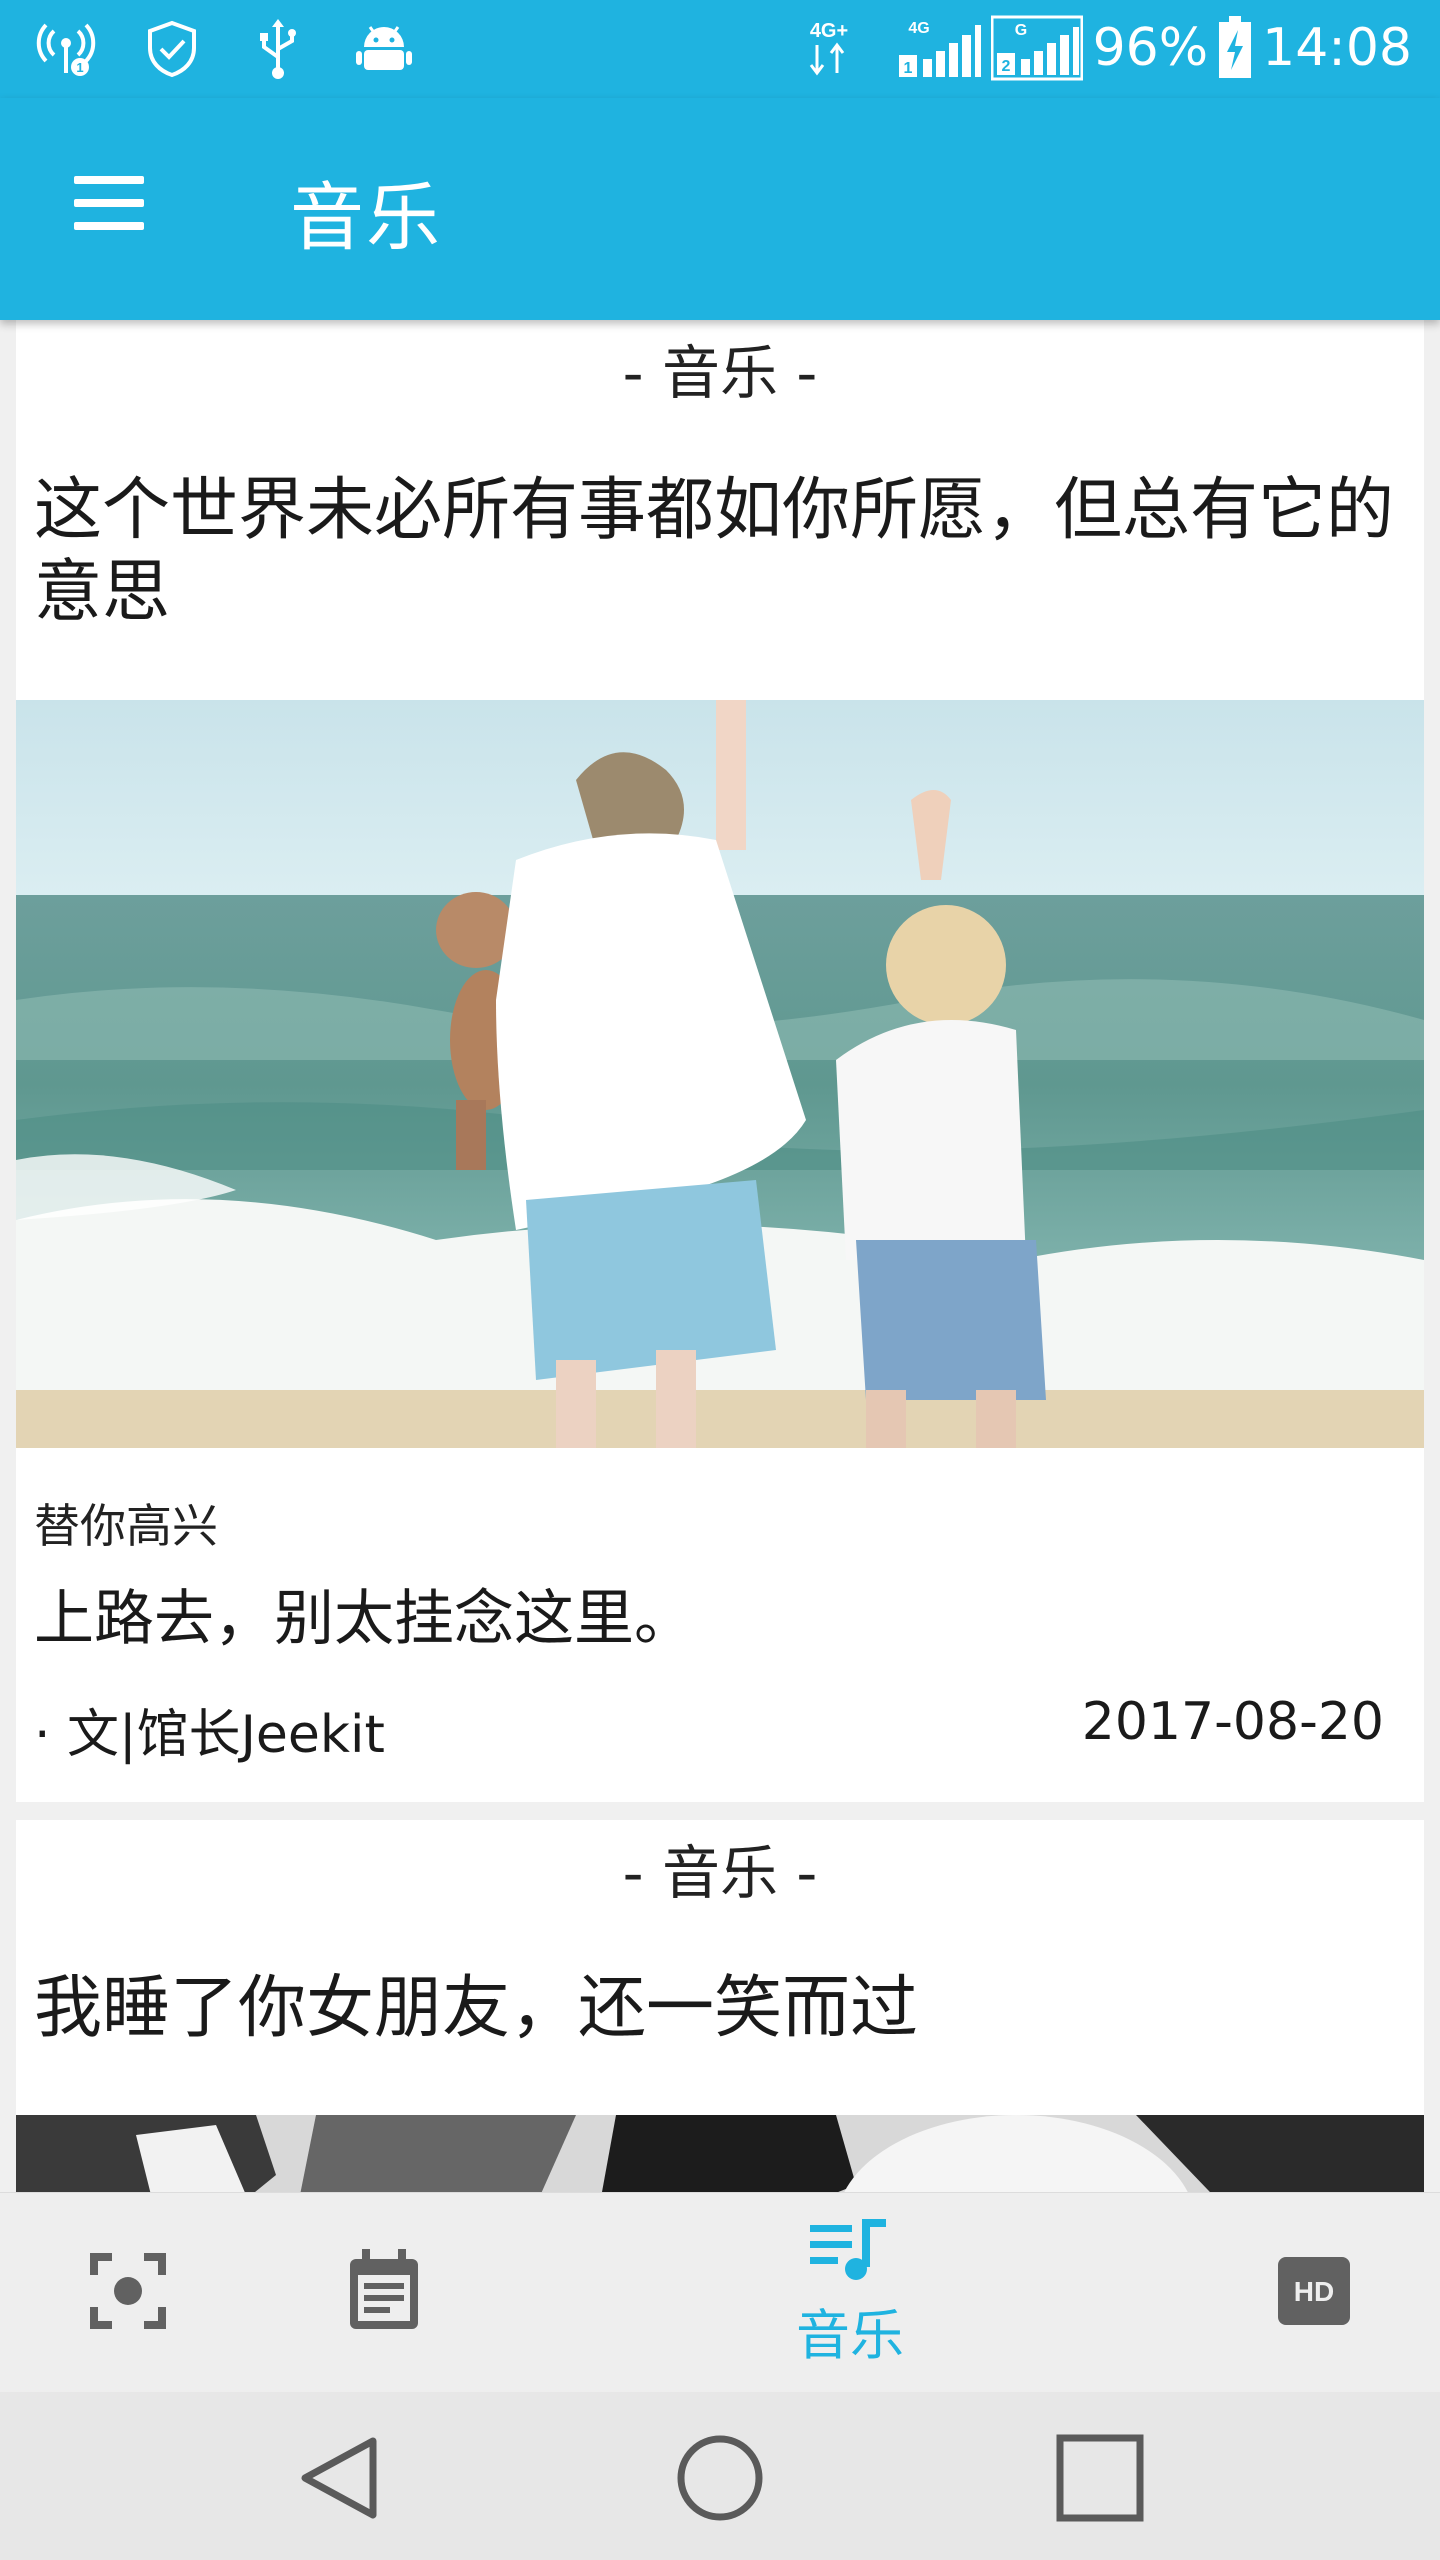  I want to click on nav-item-calendar, so click(384, 2293).